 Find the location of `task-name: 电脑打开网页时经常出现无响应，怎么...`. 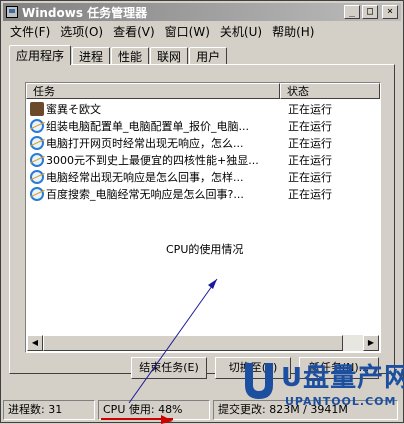

task-name: 电脑打开网页时经常出现无响应，怎么... is located at coordinates (145, 143).